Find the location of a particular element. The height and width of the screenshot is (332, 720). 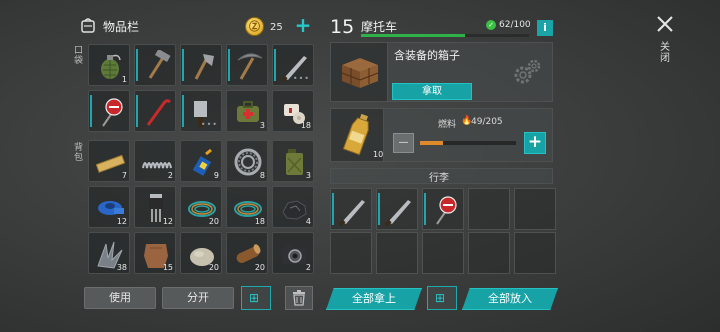

fuel-bottle-qty: 10 is located at coordinates (378, 154).